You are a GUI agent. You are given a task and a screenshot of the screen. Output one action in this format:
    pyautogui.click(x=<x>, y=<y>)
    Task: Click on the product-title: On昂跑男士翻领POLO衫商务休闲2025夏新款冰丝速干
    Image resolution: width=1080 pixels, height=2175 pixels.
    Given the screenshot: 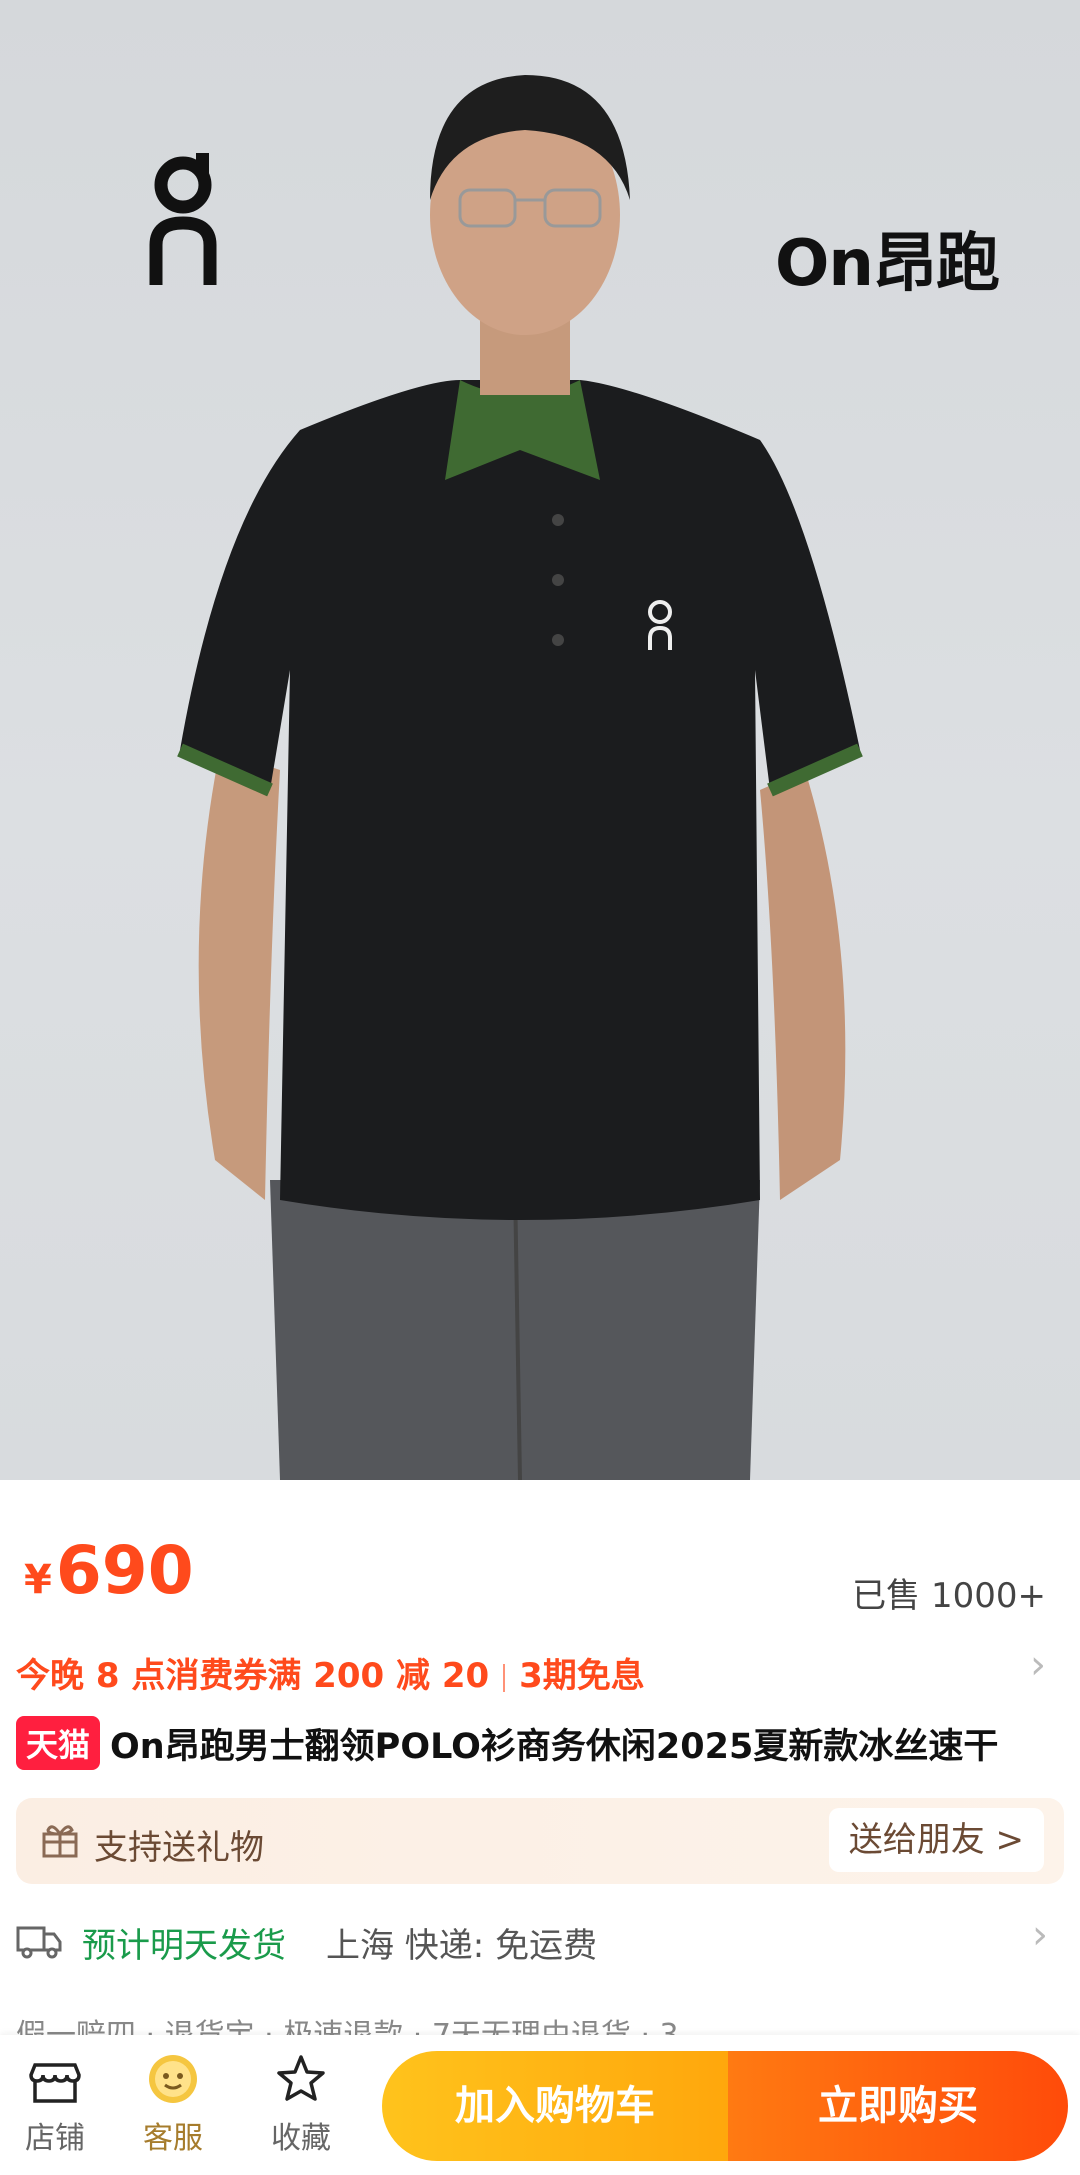 What is the action you would take?
    pyautogui.click(x=554, y=1746)
    